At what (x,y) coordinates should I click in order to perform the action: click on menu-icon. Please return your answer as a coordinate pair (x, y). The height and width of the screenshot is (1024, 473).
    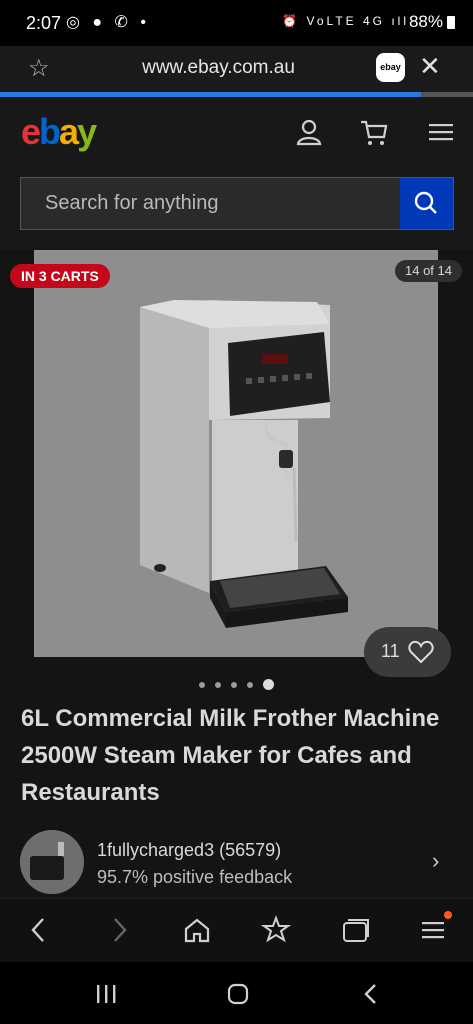
    Looking at the image, I should click on (441, 132).